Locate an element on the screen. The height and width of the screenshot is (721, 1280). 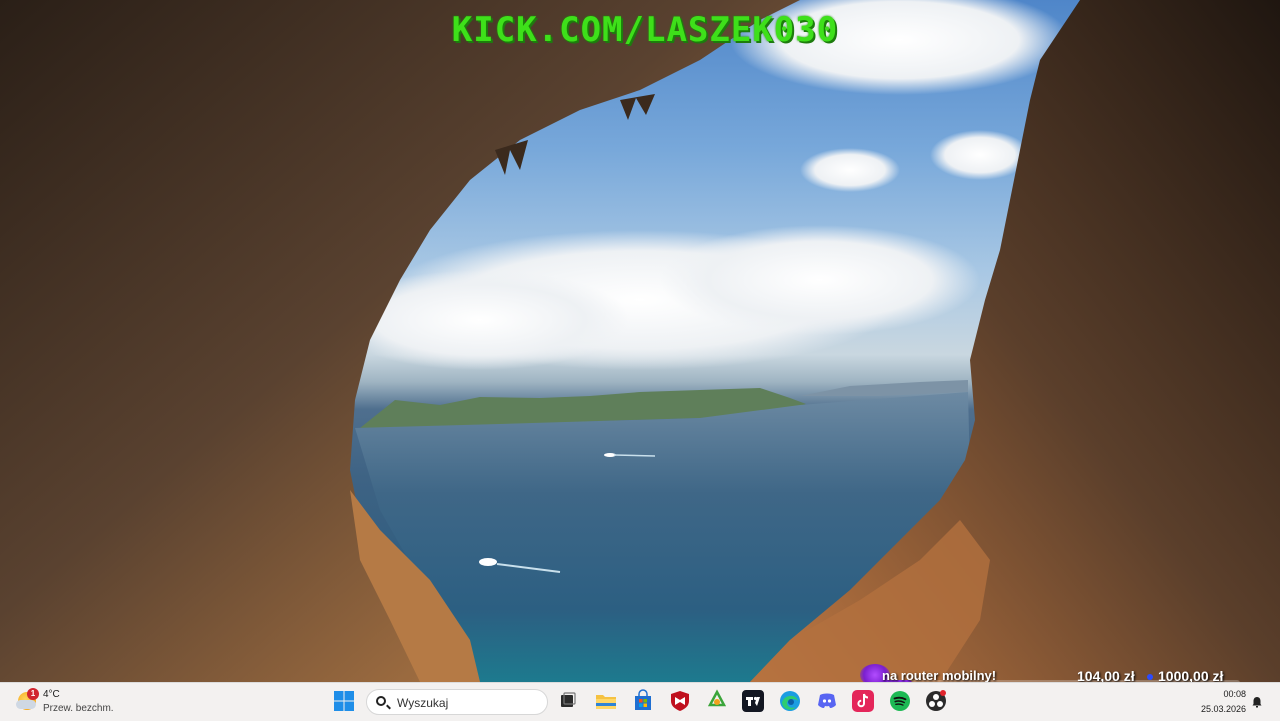
cloud-icon is located at coordinates (26, 704).